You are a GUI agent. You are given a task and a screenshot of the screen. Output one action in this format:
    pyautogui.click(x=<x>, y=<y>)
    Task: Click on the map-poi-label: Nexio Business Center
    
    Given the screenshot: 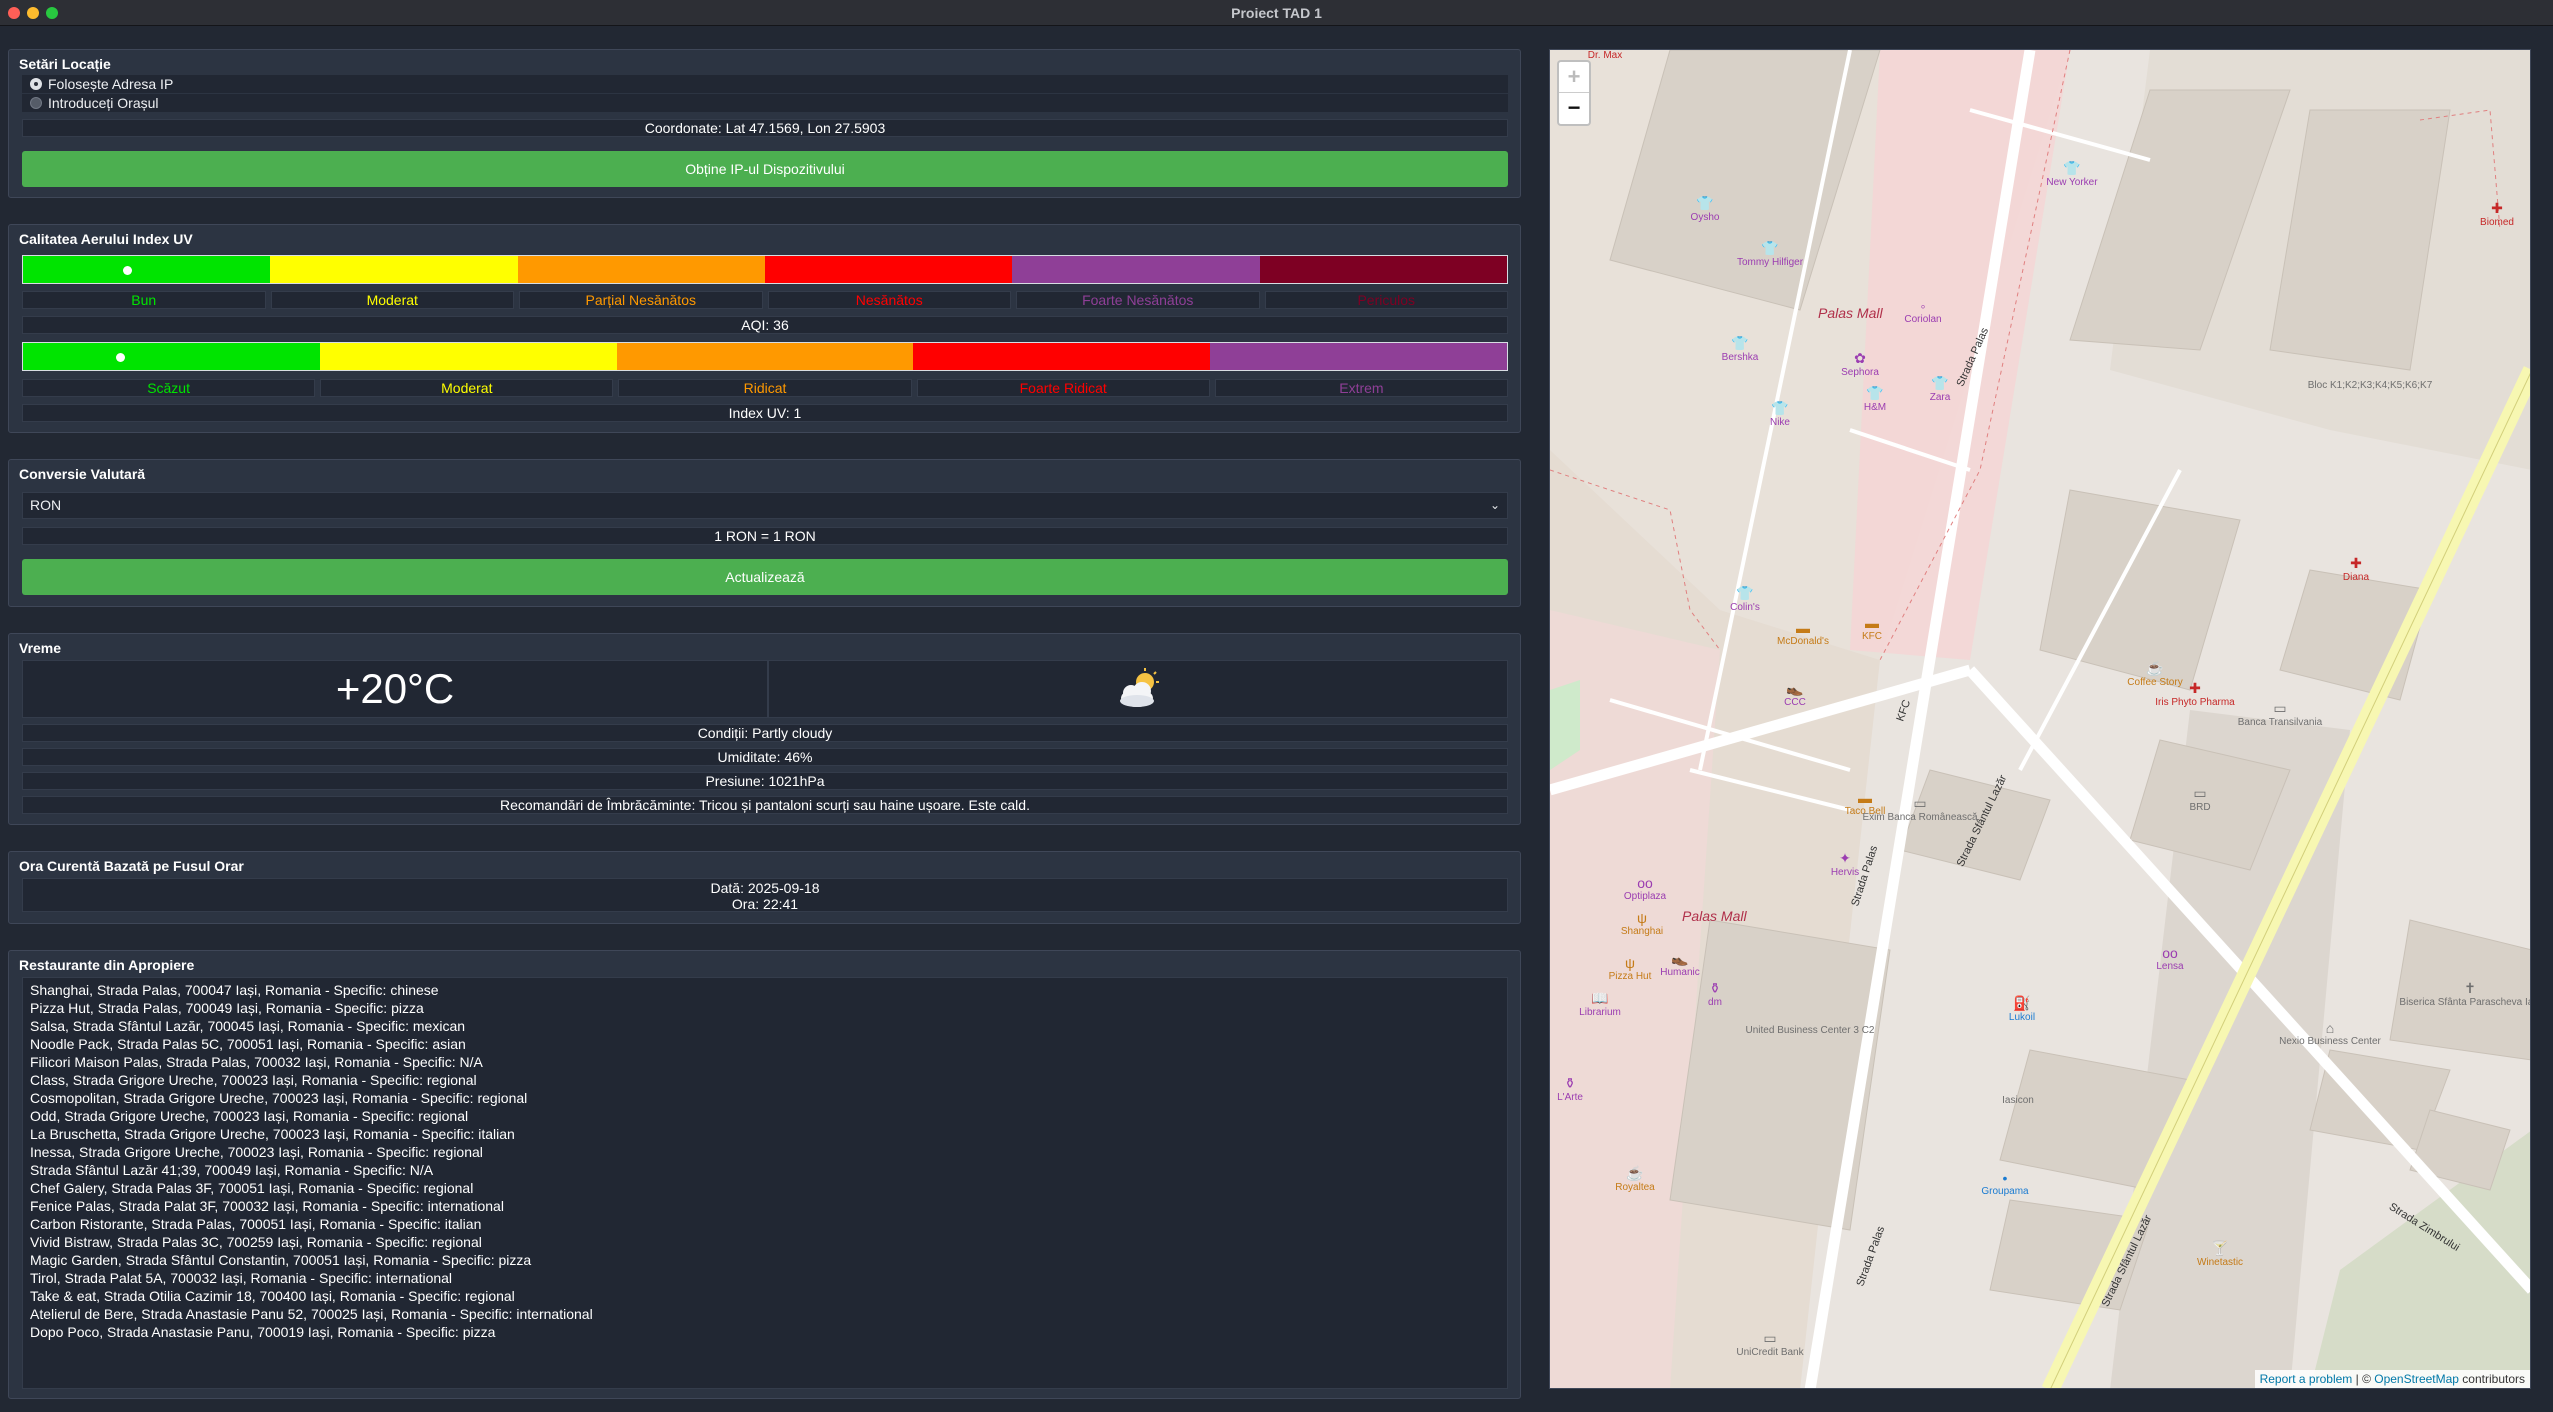 What is the action you would take?
    pyautogui.click(x=2330, y=1041)
    